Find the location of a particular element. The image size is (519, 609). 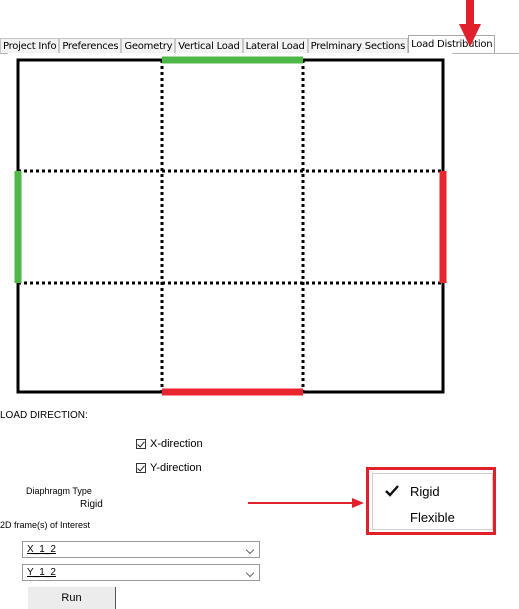

right-arrow-icon is located at coordinates (306, 503).